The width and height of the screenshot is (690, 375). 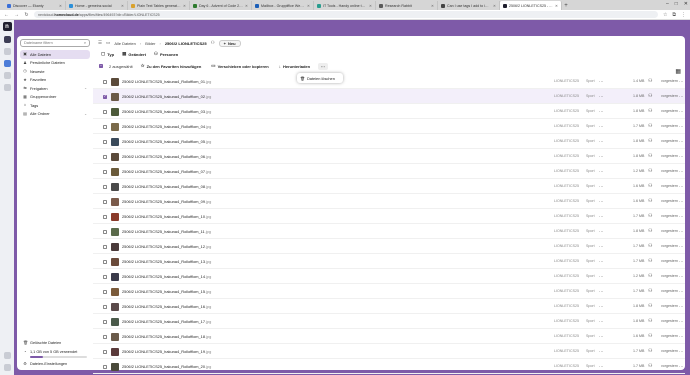 I want to click on more-actions-button: ···, so click(x=323, y=66).